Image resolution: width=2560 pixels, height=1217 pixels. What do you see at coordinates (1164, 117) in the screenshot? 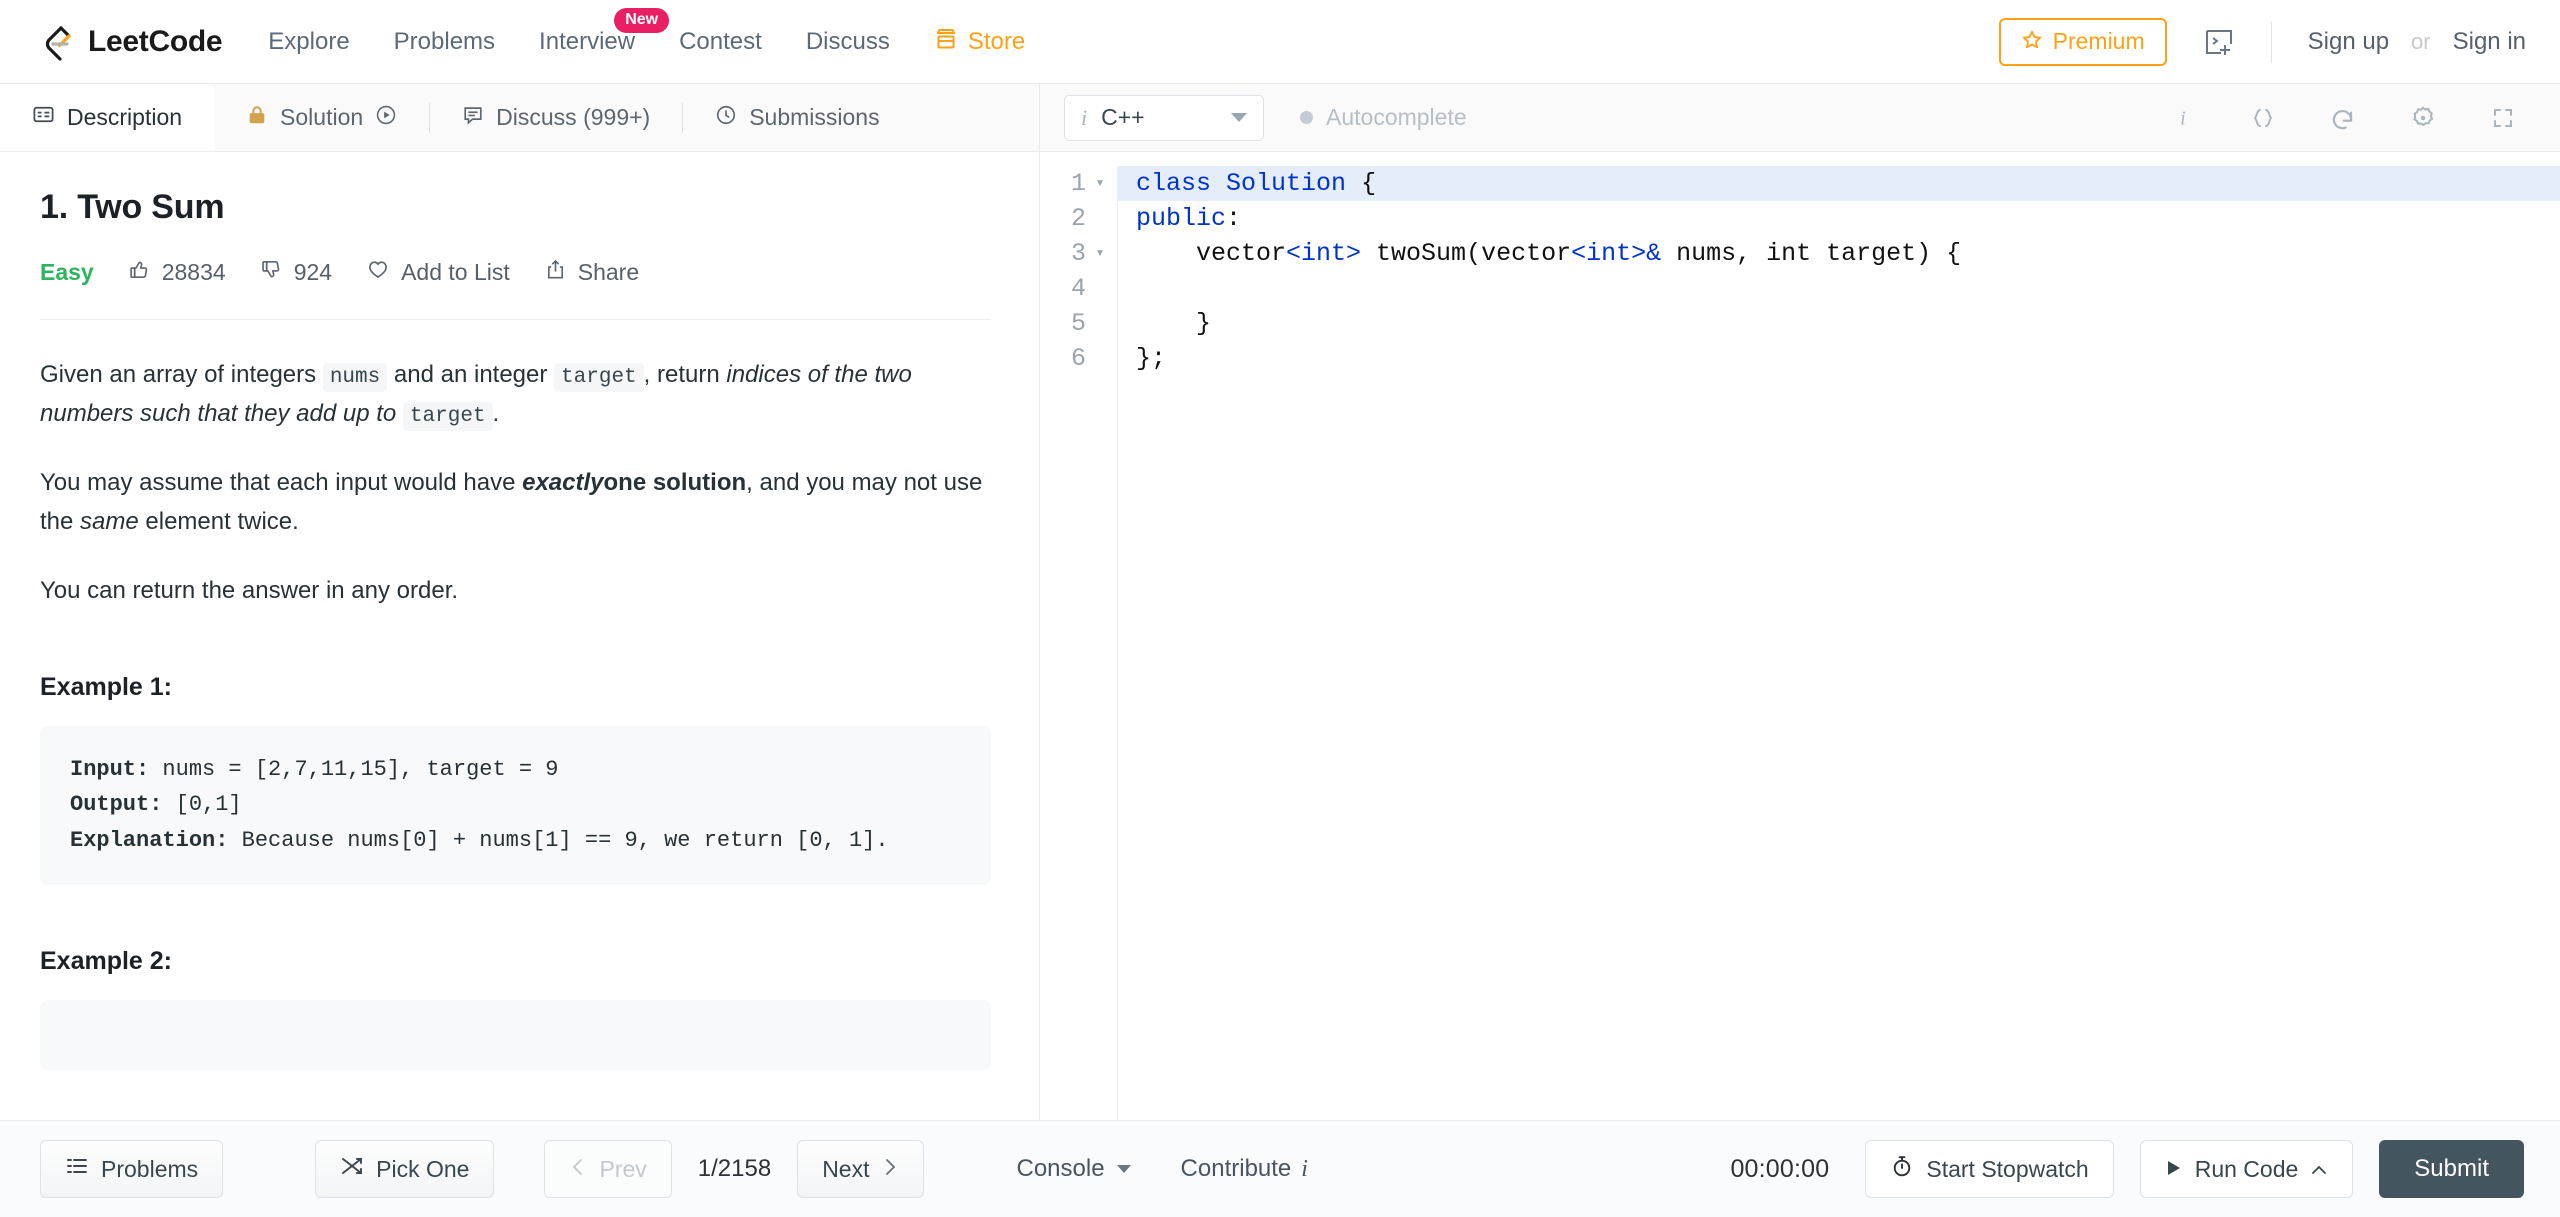
I see `language-selector: i C++` at bounding box center [1164, 117].